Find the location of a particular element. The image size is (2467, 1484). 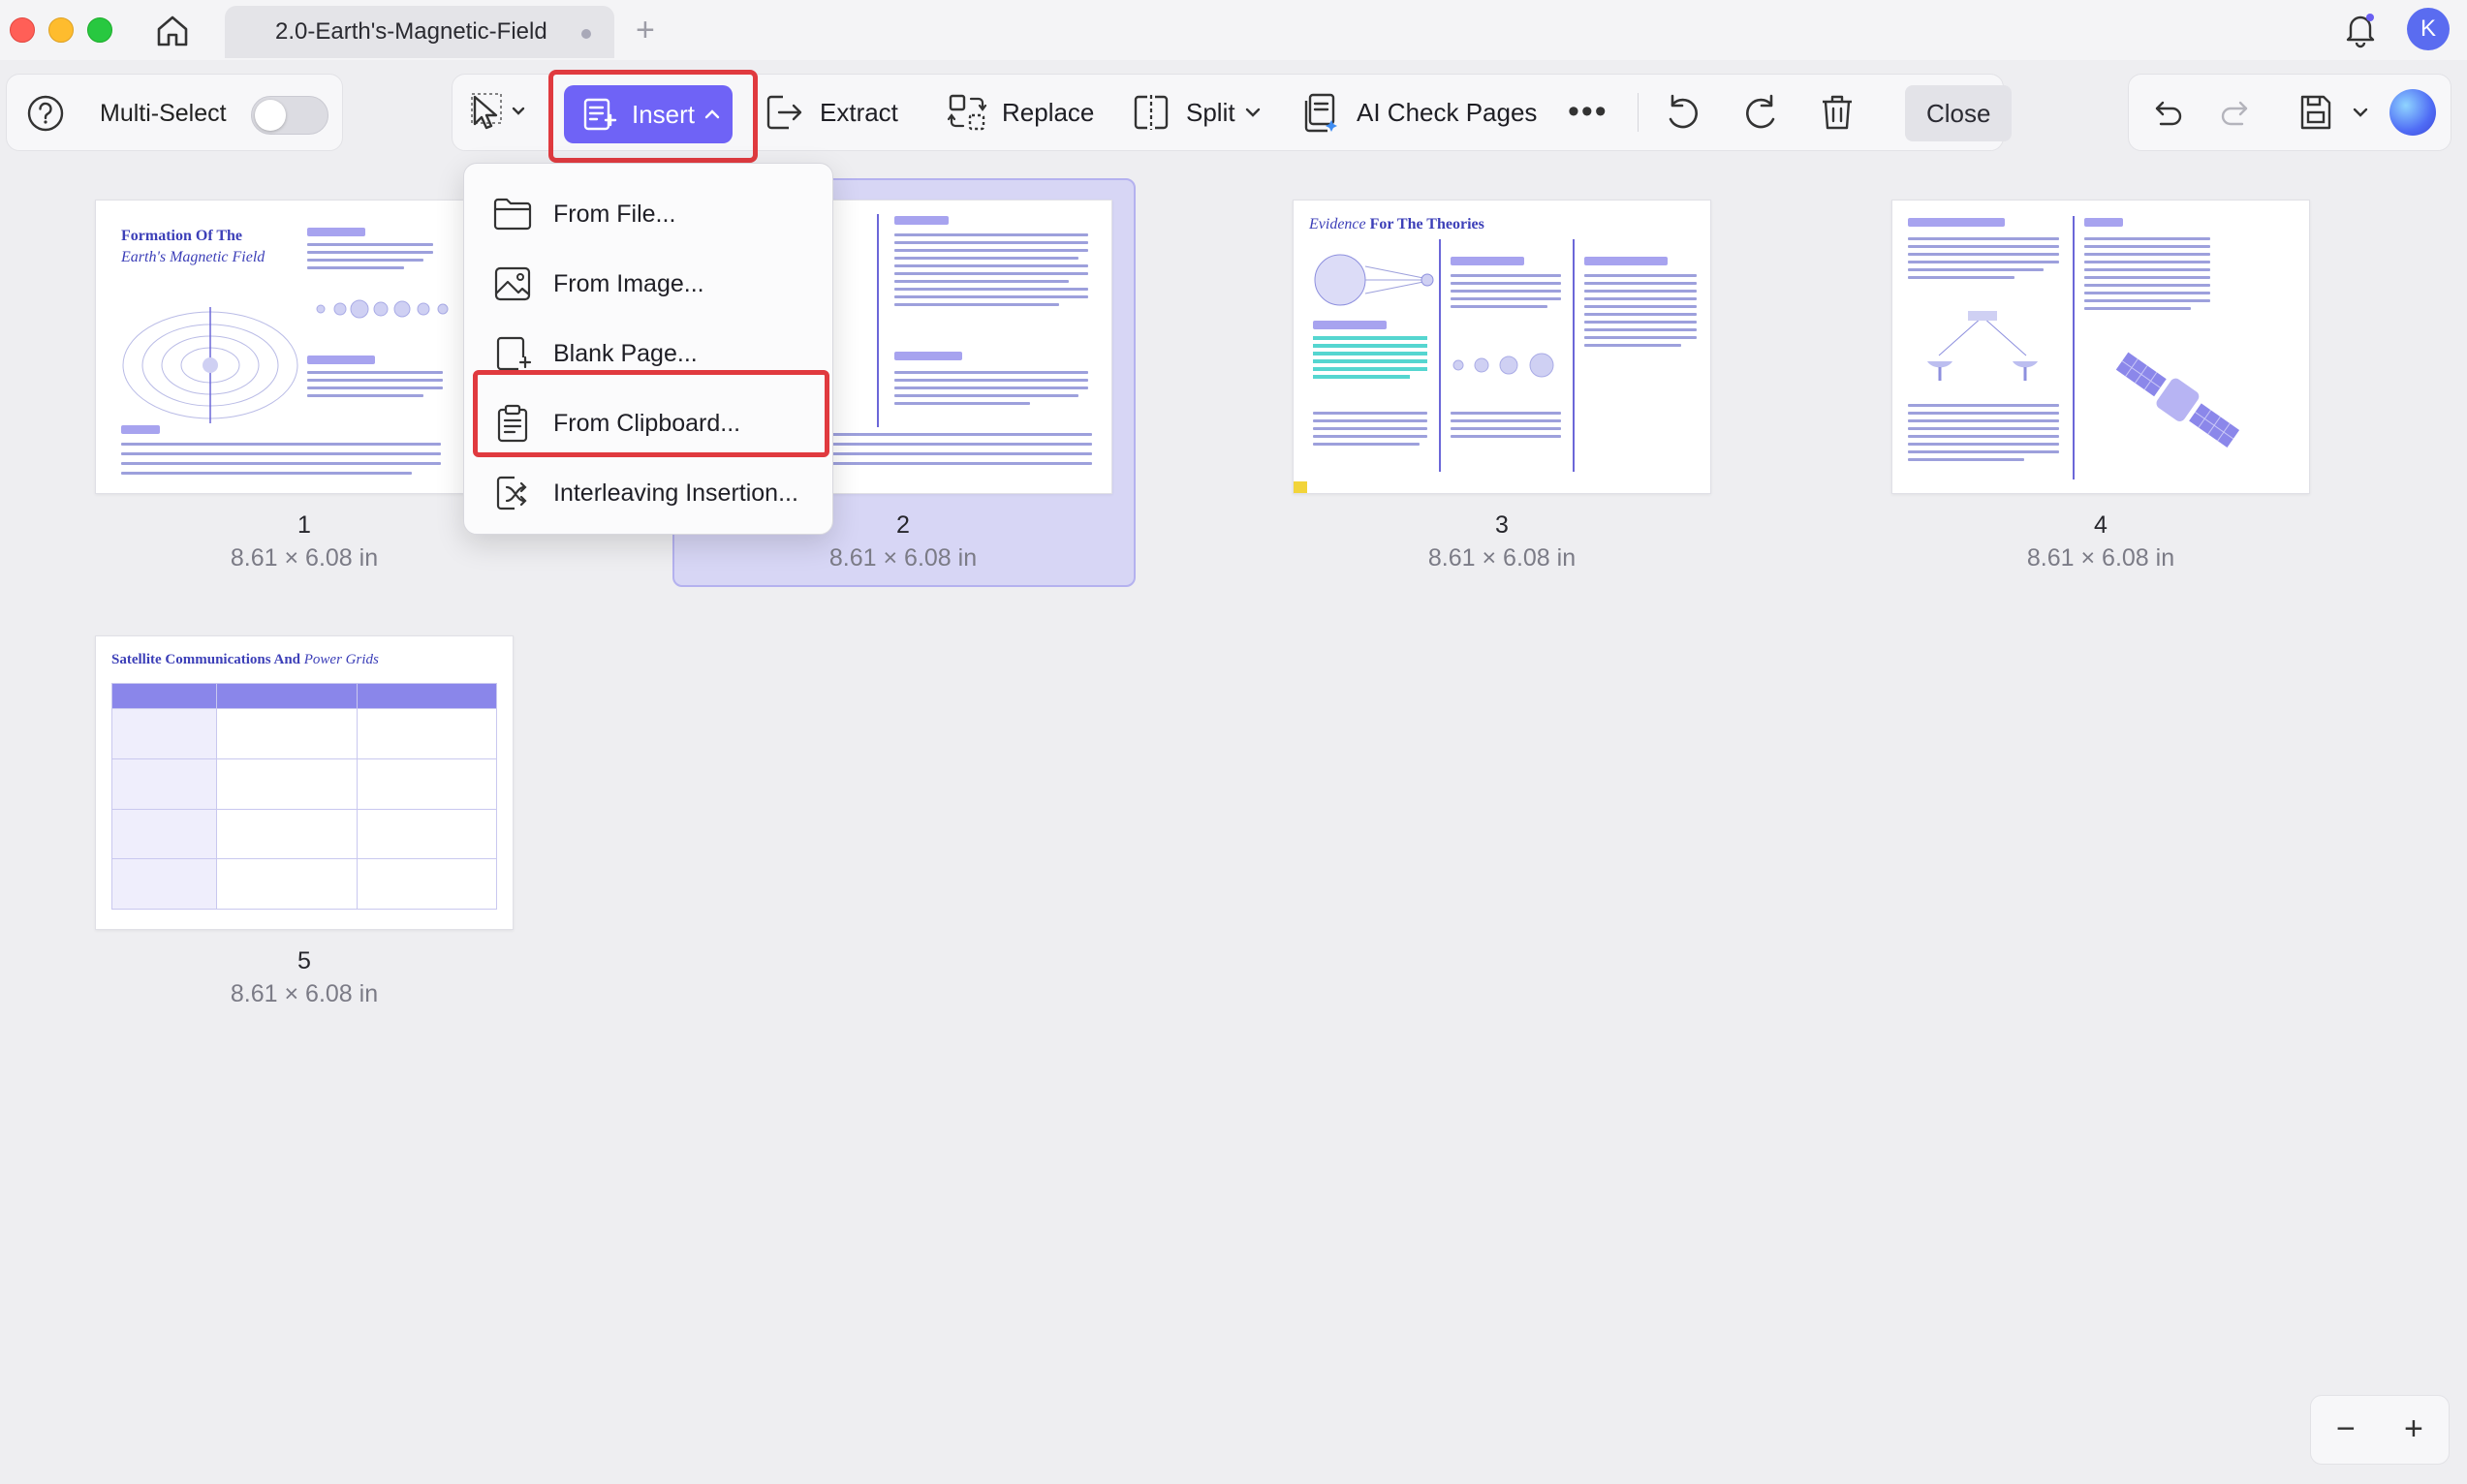

window-minimize-button is located at coordinates (61, 30).